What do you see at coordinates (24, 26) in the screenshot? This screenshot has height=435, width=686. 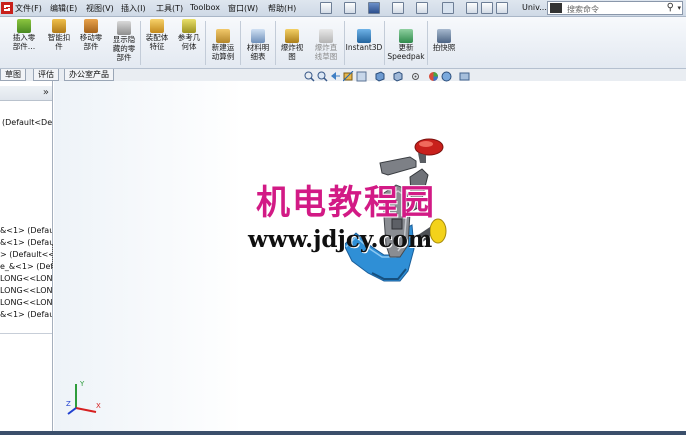 I see `insert-component-icon` at bounding box center [24, 26].